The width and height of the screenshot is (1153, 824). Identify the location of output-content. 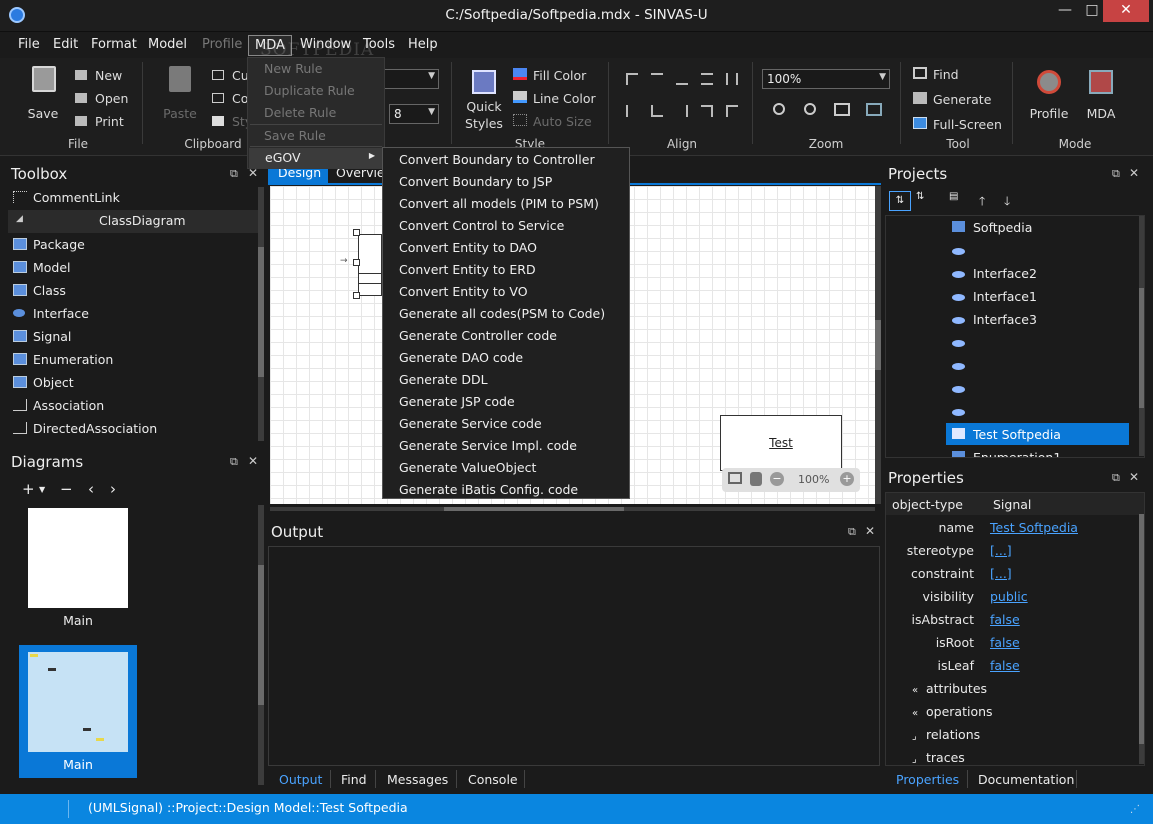
(574, 656).